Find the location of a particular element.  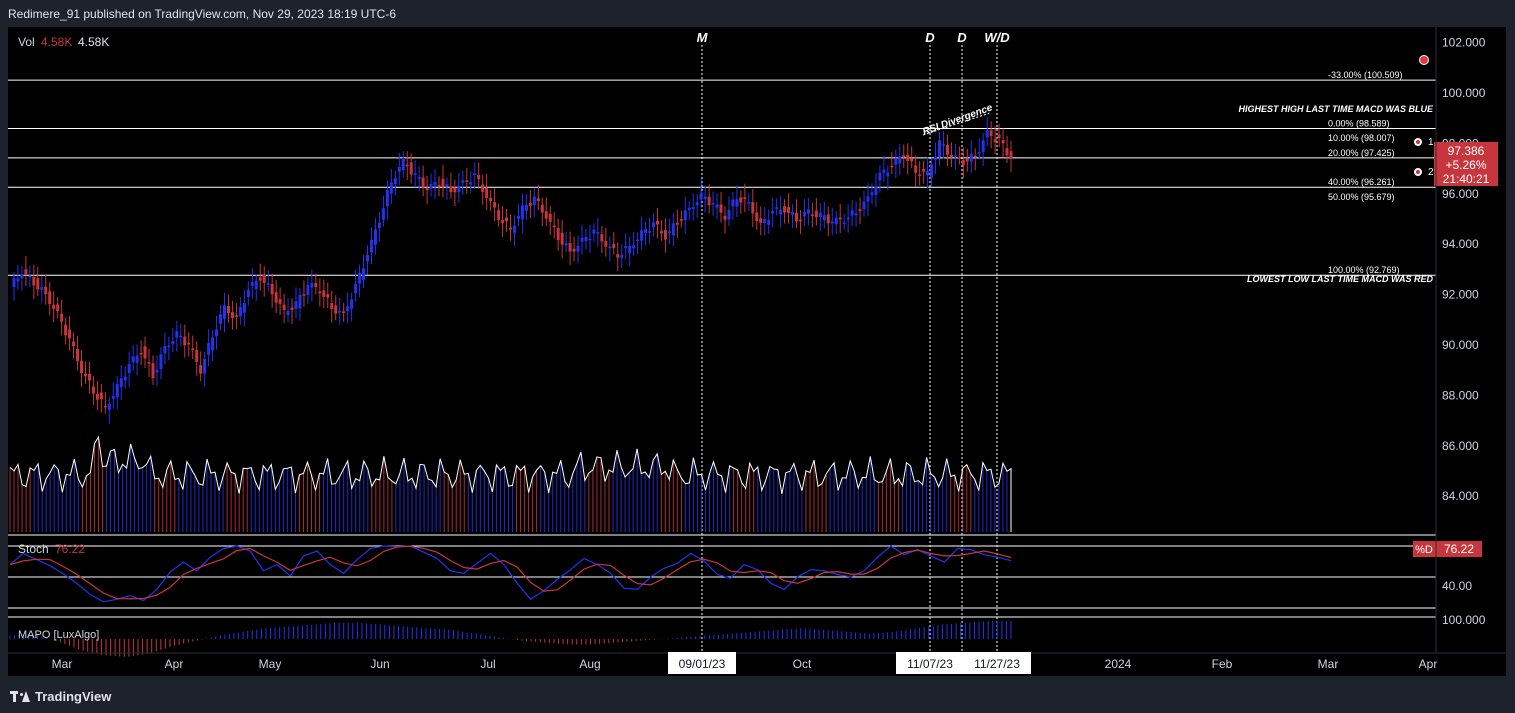

target-marker-1: 1 is located at coordinates (1424, 142).